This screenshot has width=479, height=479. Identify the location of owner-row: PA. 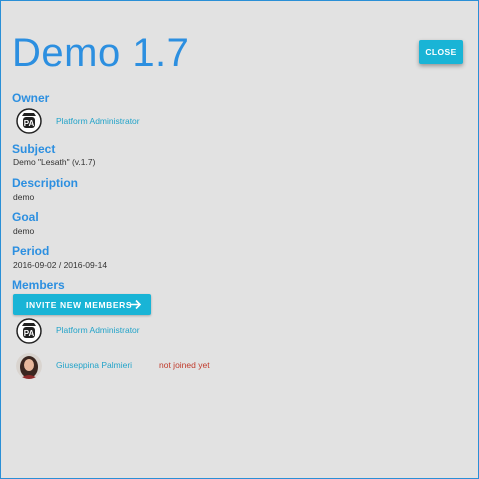
(29, 121).